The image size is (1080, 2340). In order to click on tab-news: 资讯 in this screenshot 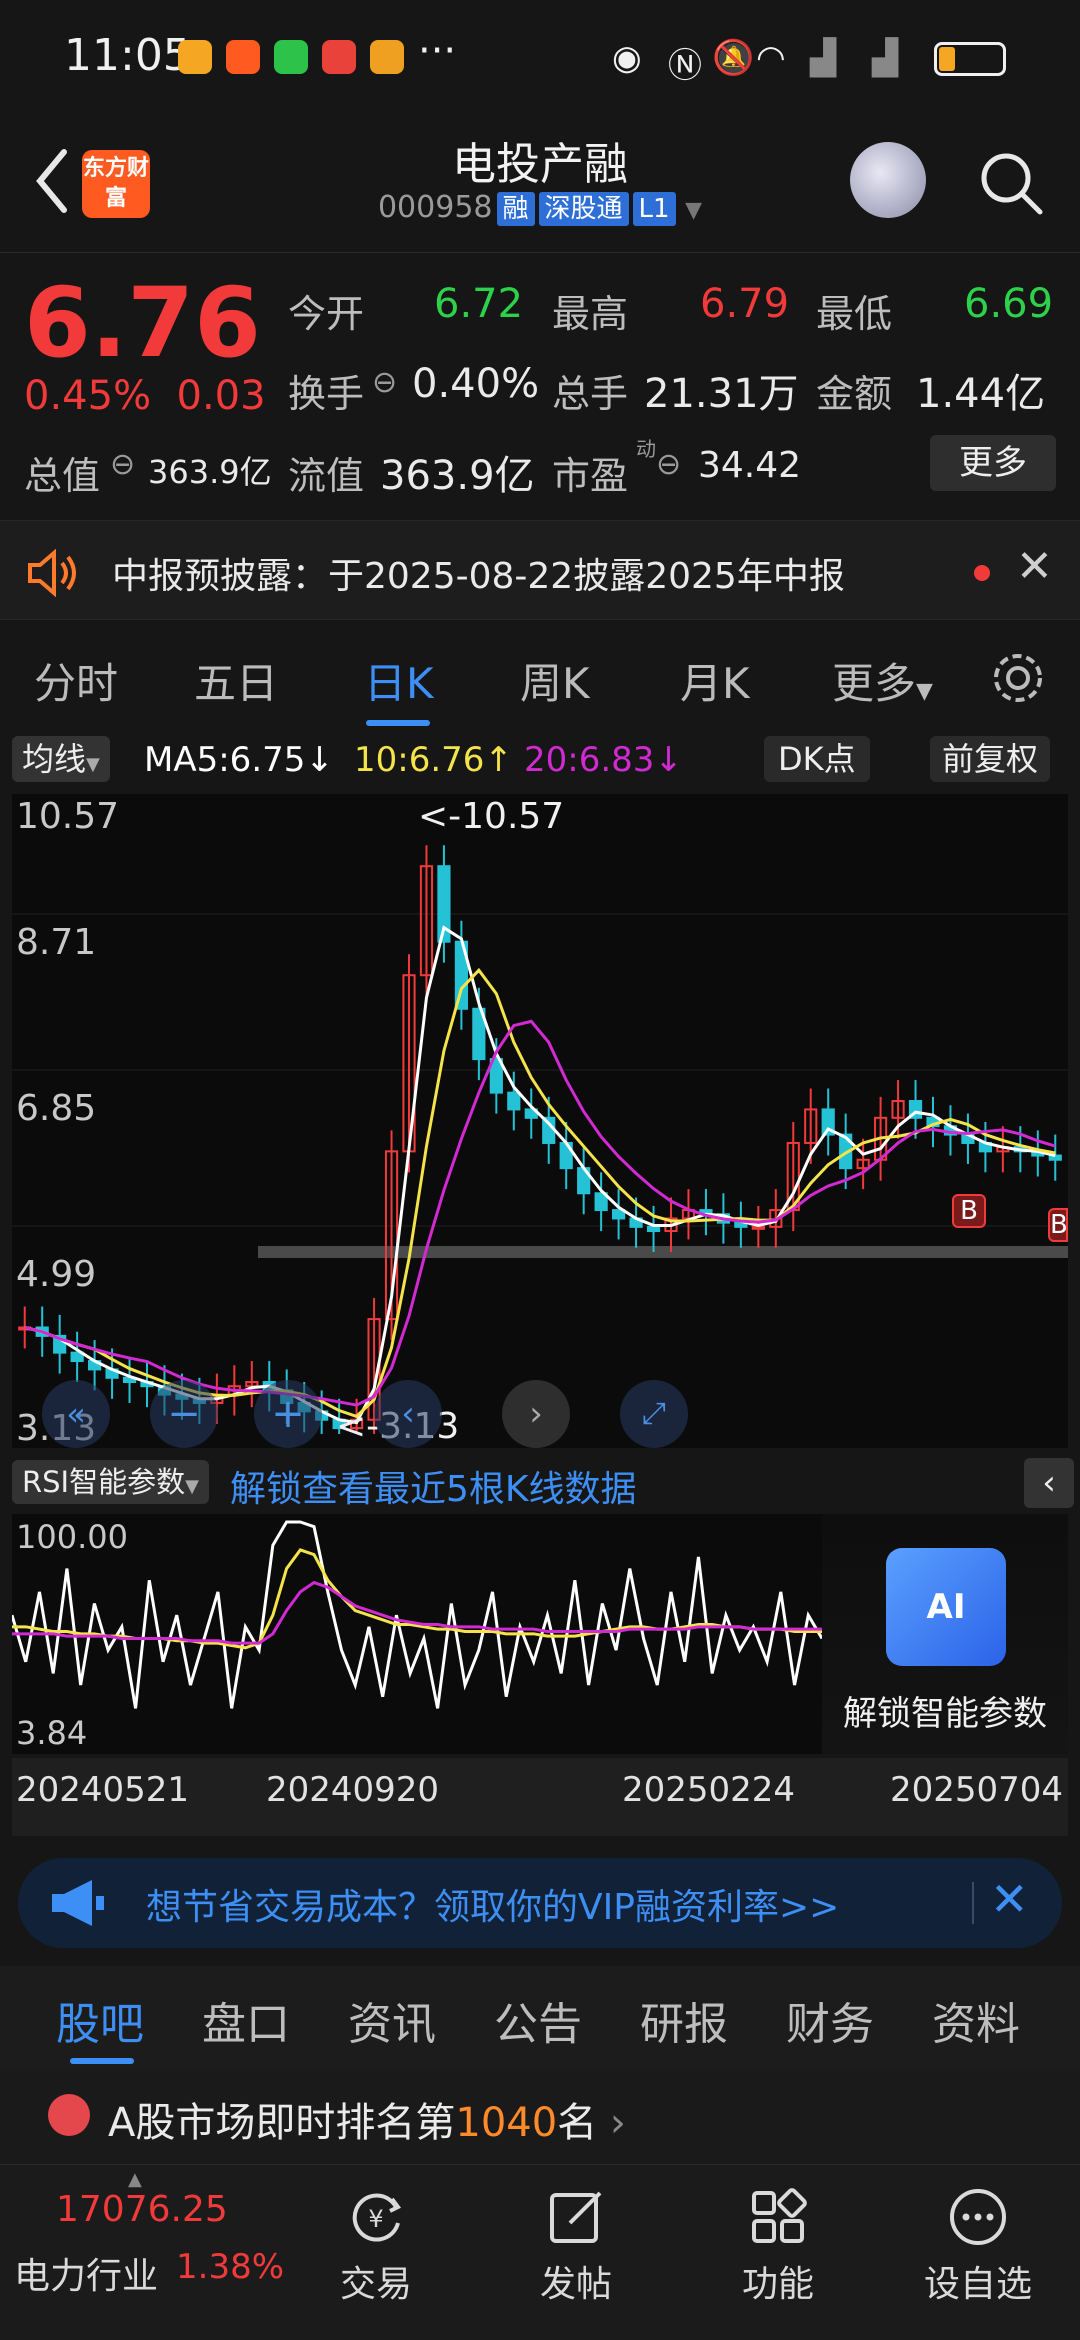, I will do `click(392, 2020)`.